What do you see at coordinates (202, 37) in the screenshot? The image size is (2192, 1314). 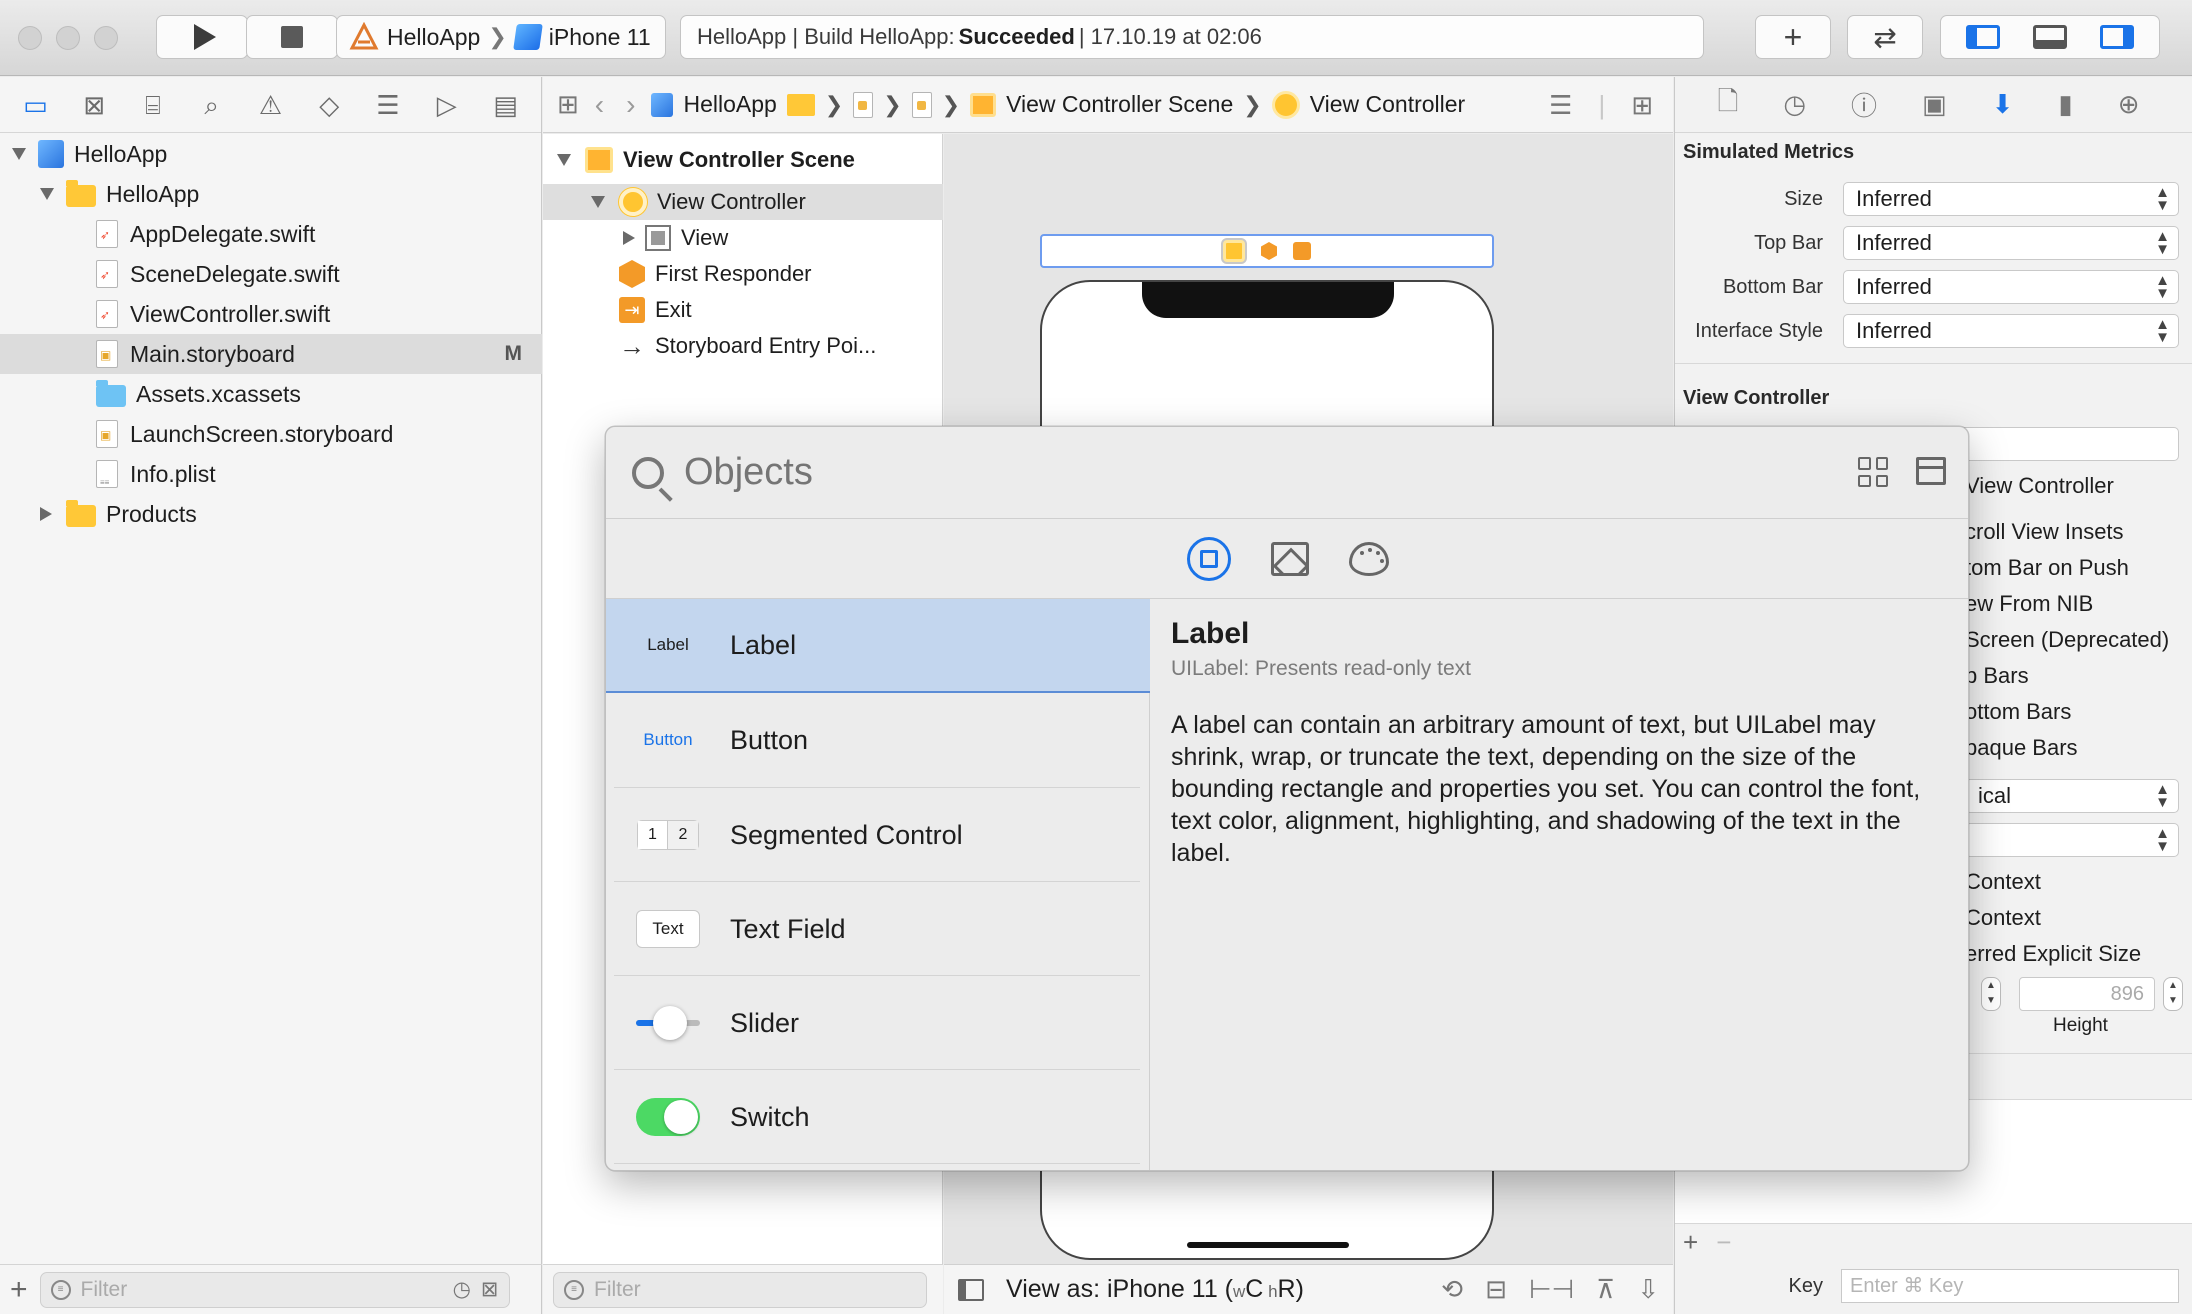 I see `run-button` at bounding box center [202, 37].